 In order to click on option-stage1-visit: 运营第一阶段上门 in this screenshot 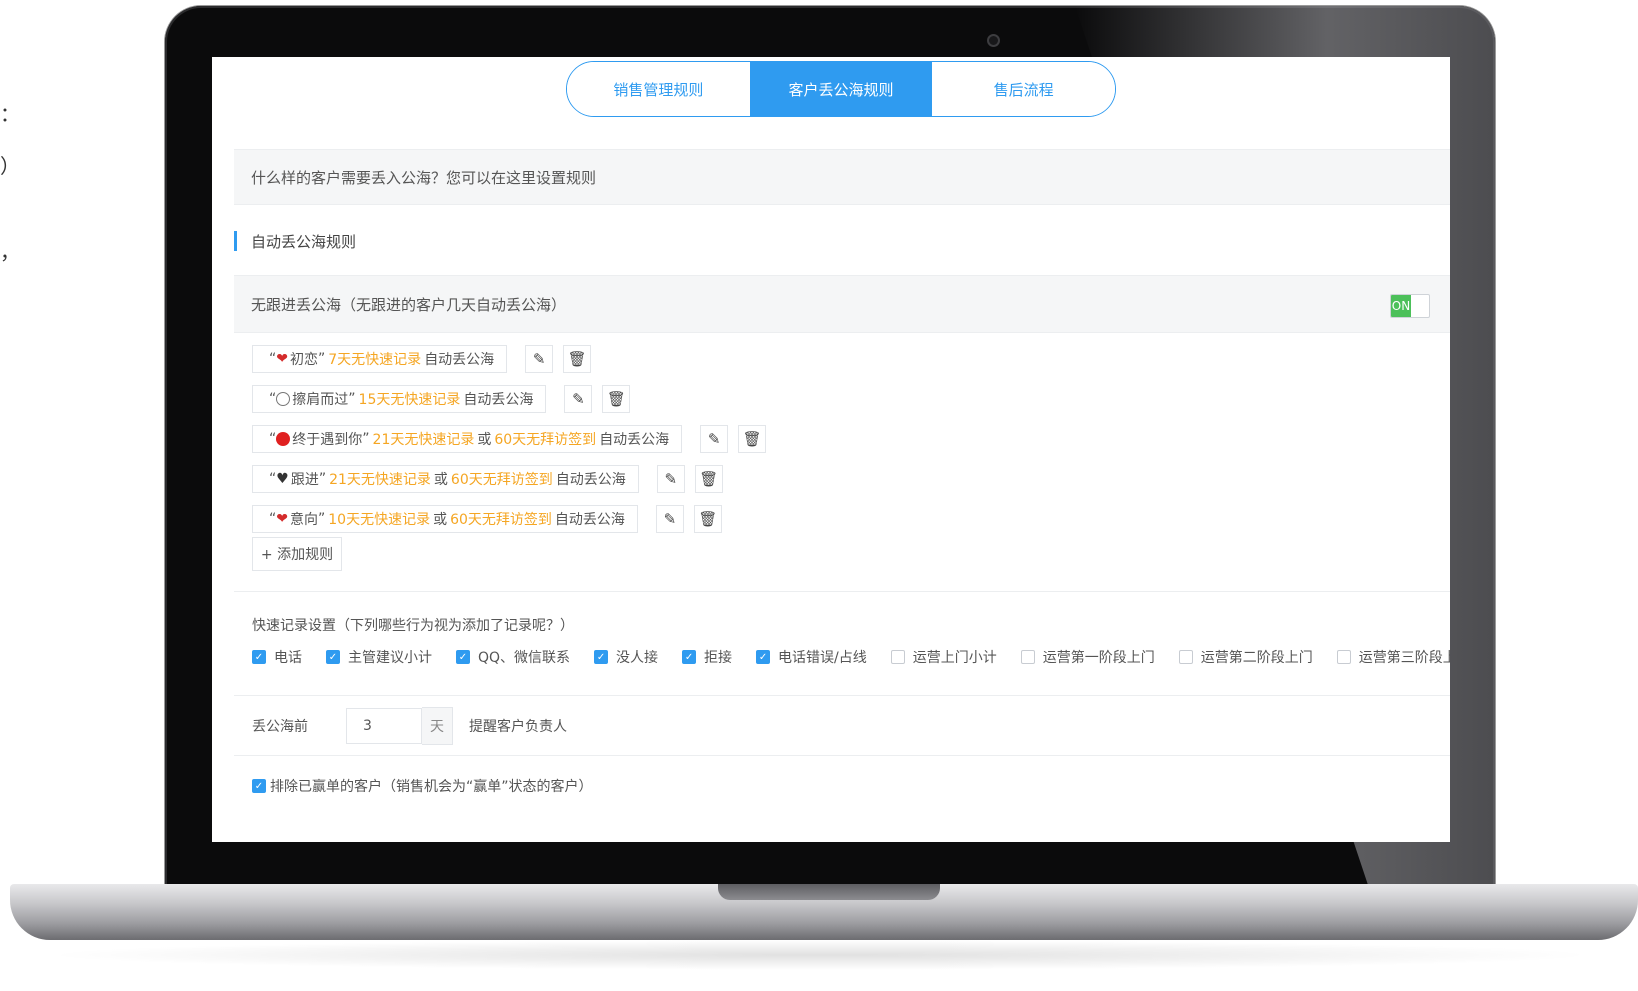, I will do `click(1087, 657)`.